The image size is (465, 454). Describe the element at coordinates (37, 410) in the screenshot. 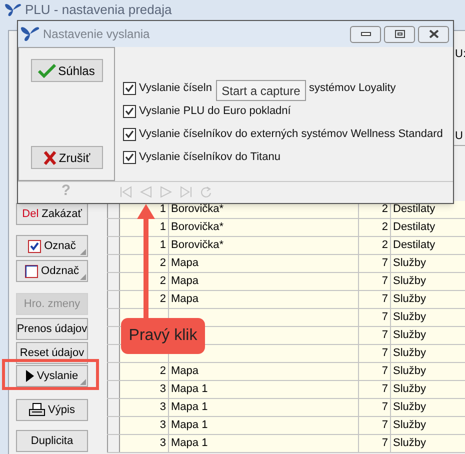

I see `printer-icon` at that location.